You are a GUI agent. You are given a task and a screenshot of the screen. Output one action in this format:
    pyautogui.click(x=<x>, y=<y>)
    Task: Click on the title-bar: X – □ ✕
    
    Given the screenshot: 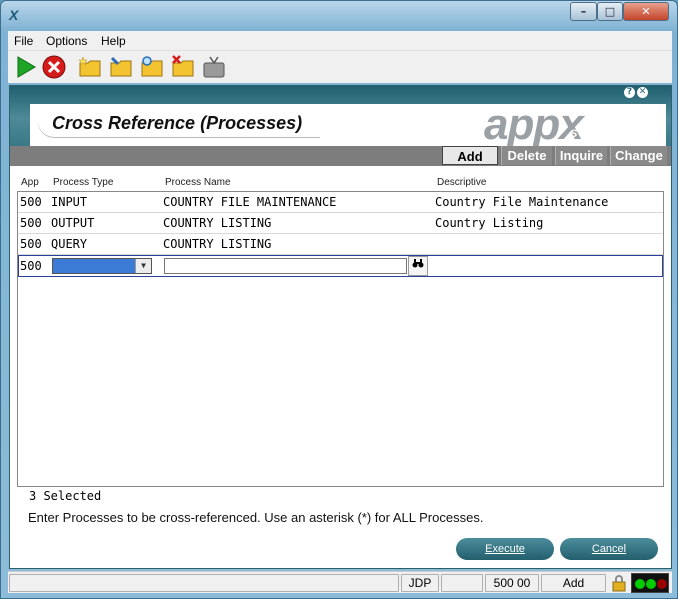 What is the action you would take?
    pyautogui.click(x=339, y=15)
    